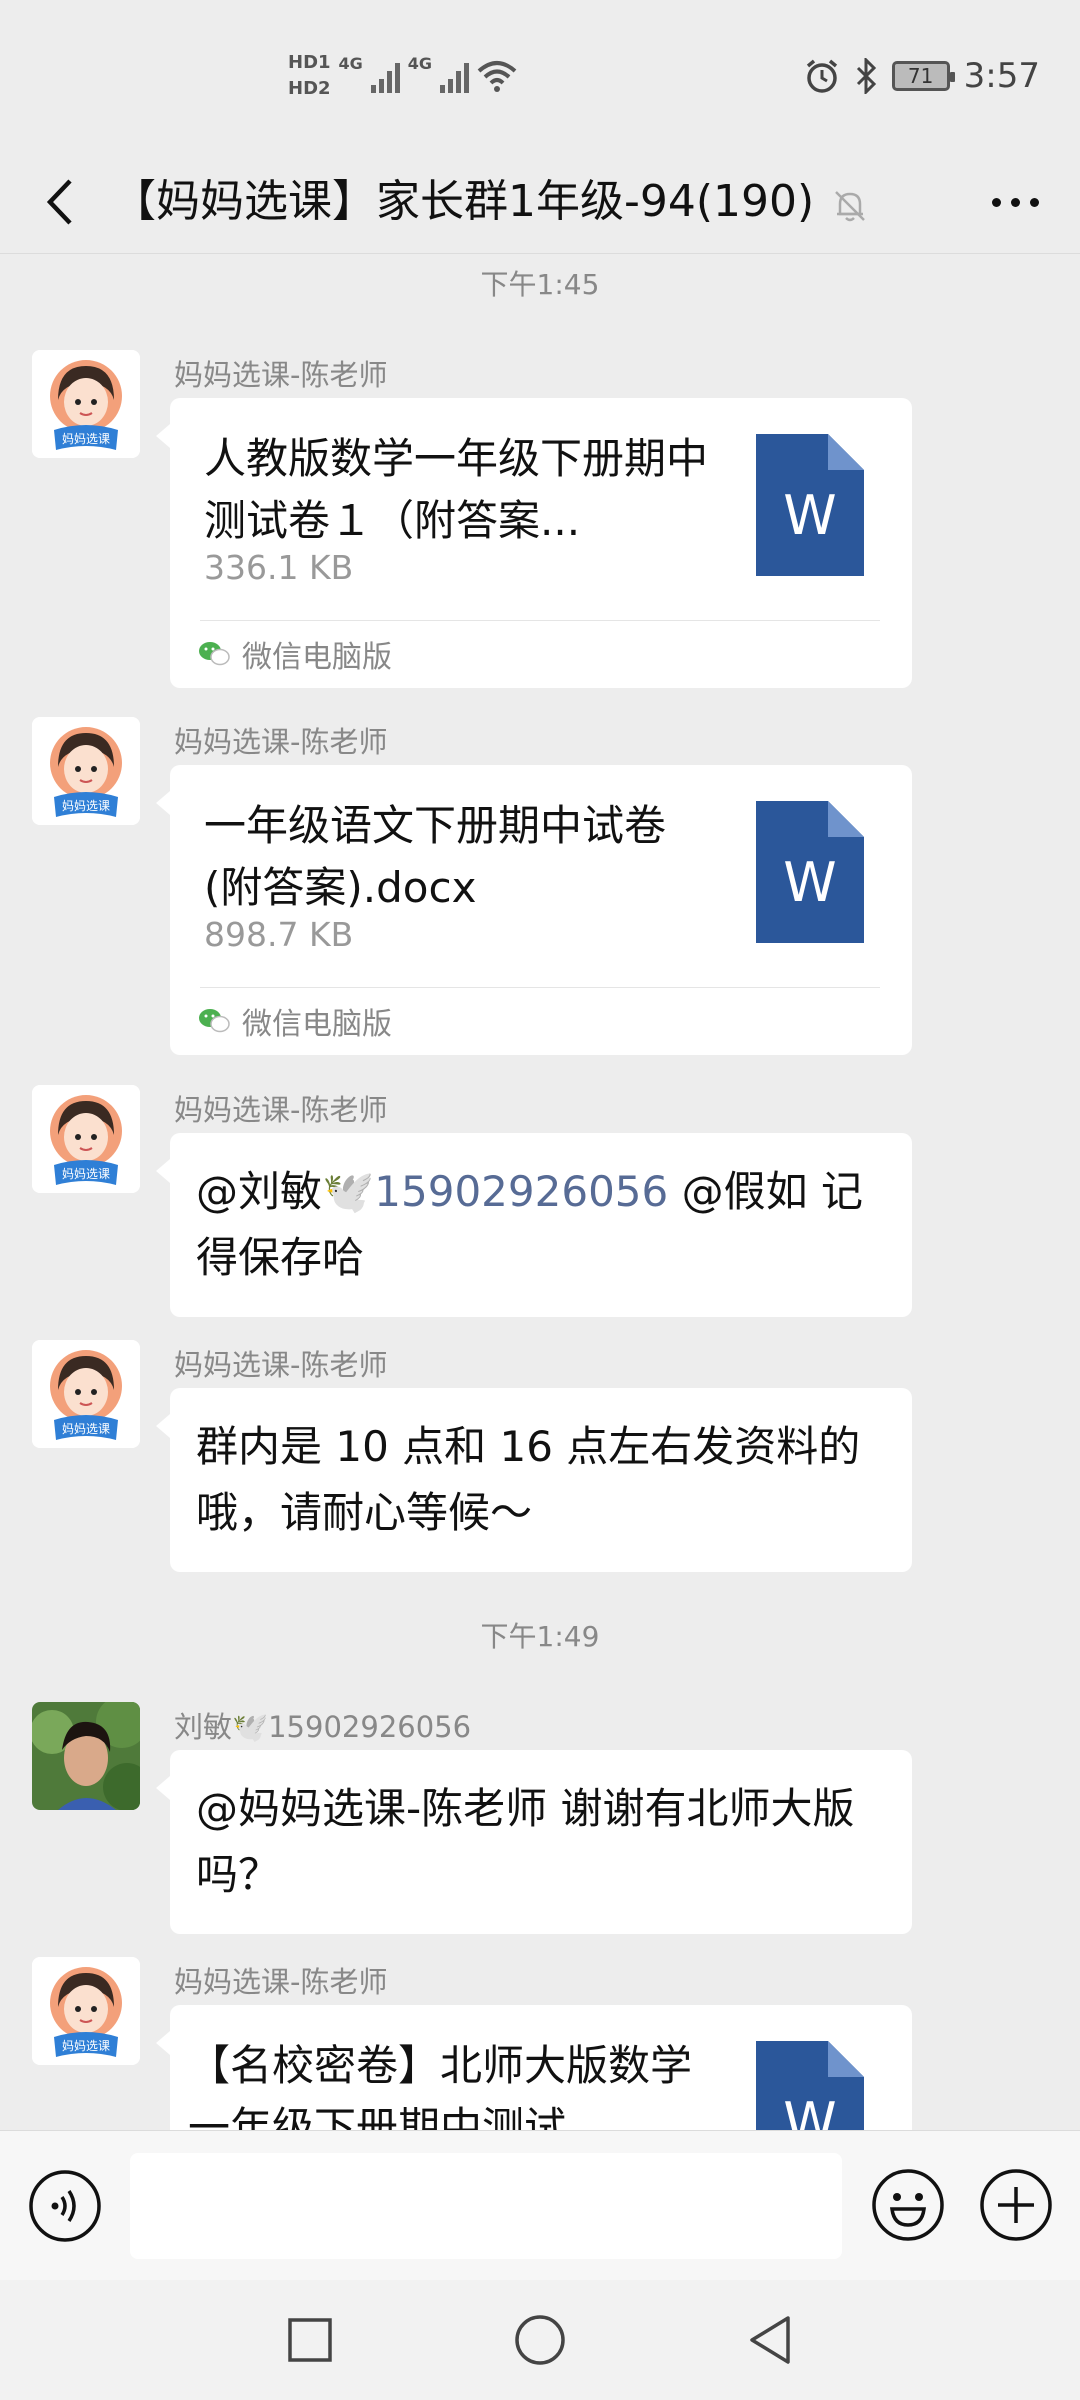 This screenshot has height=2400, width=1080. I want to click on status-bar: HD1 HD2 4G 4G 71 3:57, so click(540, 75).